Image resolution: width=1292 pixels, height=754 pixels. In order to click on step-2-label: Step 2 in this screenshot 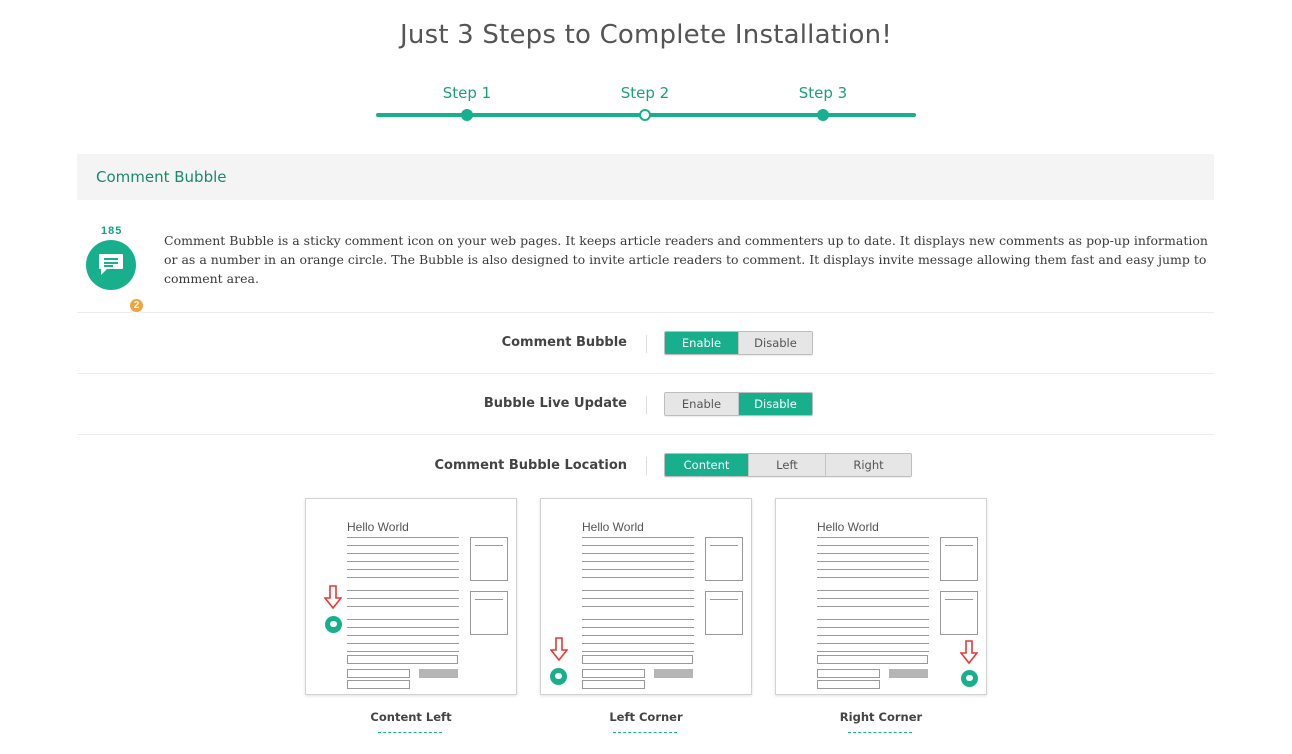, I will do `click(645, 93)`.